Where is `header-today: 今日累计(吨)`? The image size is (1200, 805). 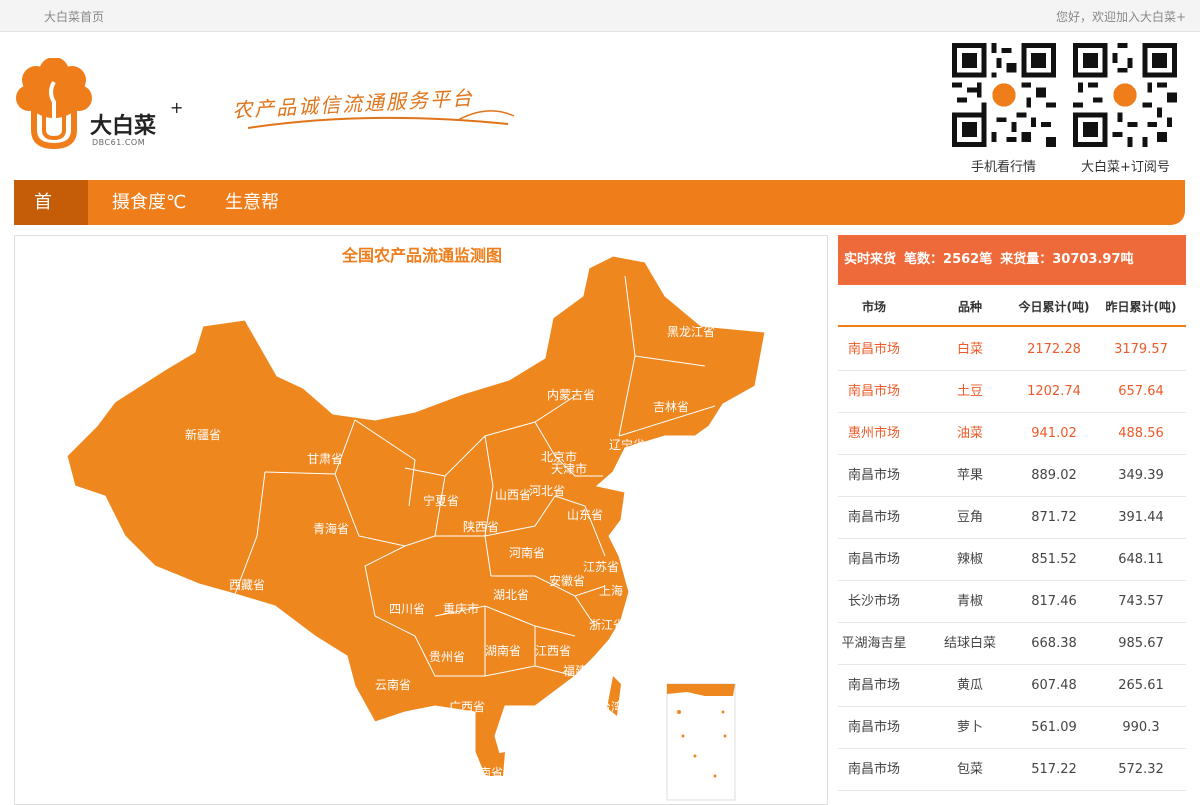 header-today: 今日累计(吨) is located at coordinates (1054, 307).